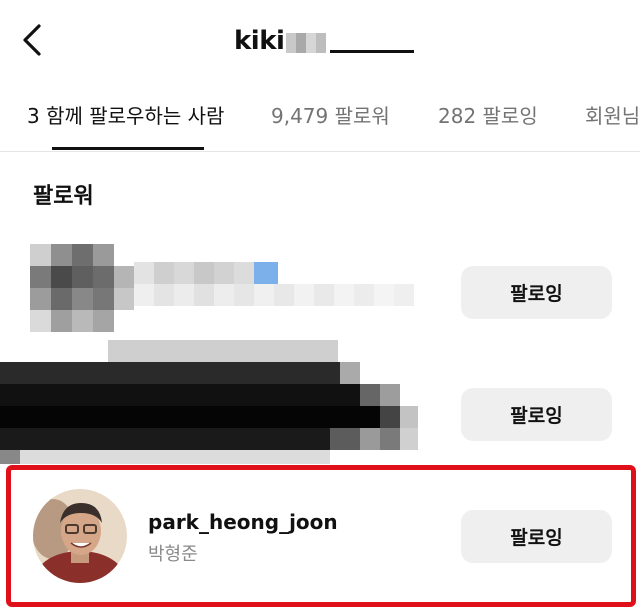 Image resolution: width=640 pixels, height=610 pixels. Describe the element at coordinates (372, 51) in the screenshot. I see `title-underline` at that location.